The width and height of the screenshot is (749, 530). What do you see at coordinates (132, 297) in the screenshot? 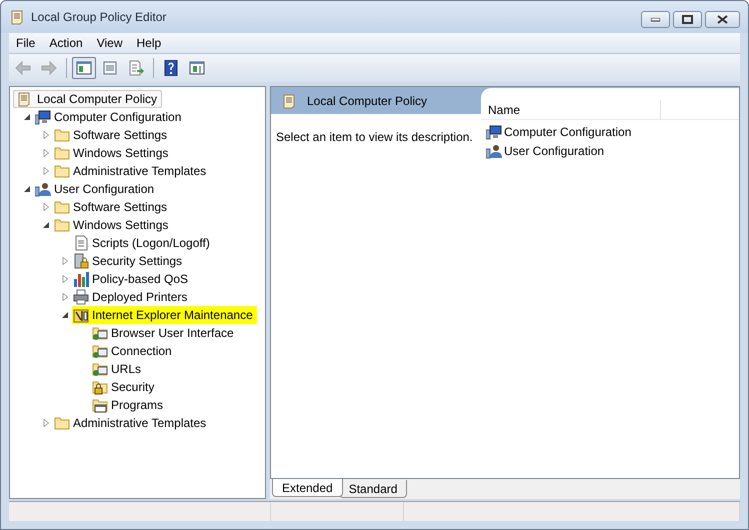
I see `tree-item: Deployed Printers` at bounding box center [132, 297].